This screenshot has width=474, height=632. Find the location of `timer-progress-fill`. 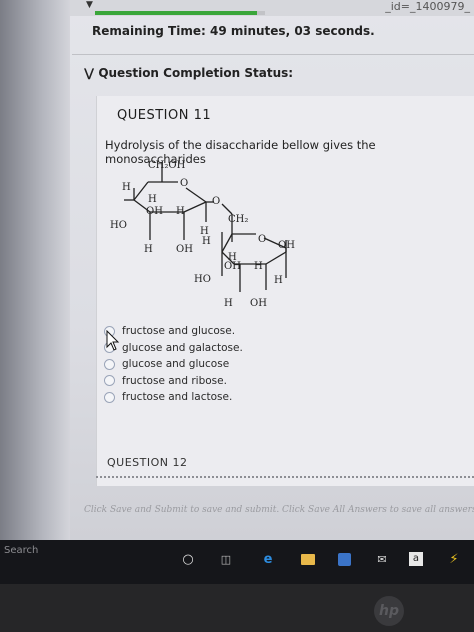

timer-progress-fill is located at coordinates (176, 13).